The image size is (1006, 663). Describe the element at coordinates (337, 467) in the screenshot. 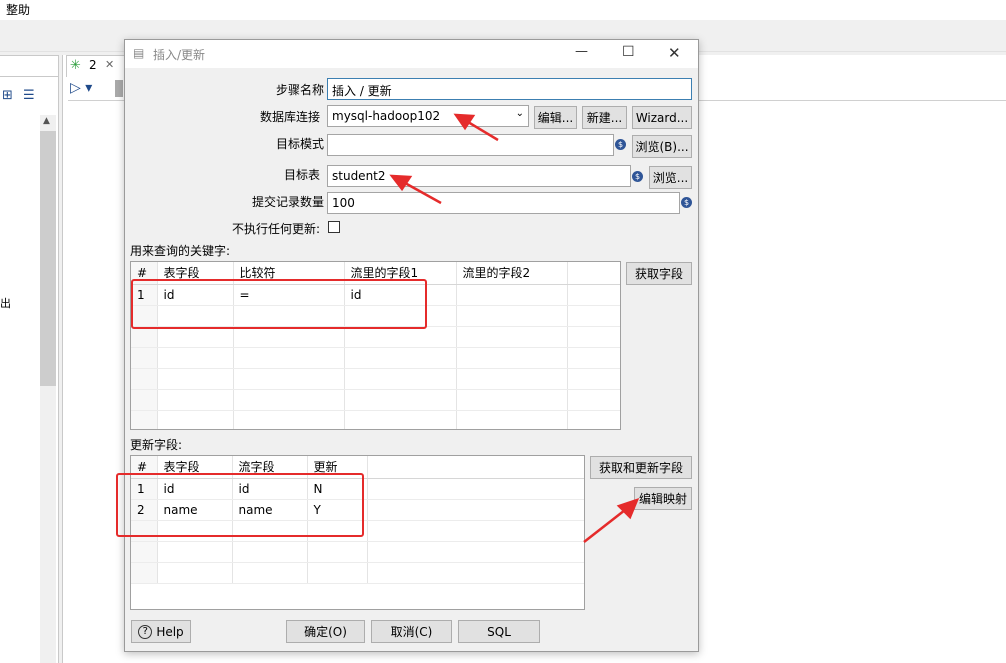

I see `column-header: 更新` at that location.